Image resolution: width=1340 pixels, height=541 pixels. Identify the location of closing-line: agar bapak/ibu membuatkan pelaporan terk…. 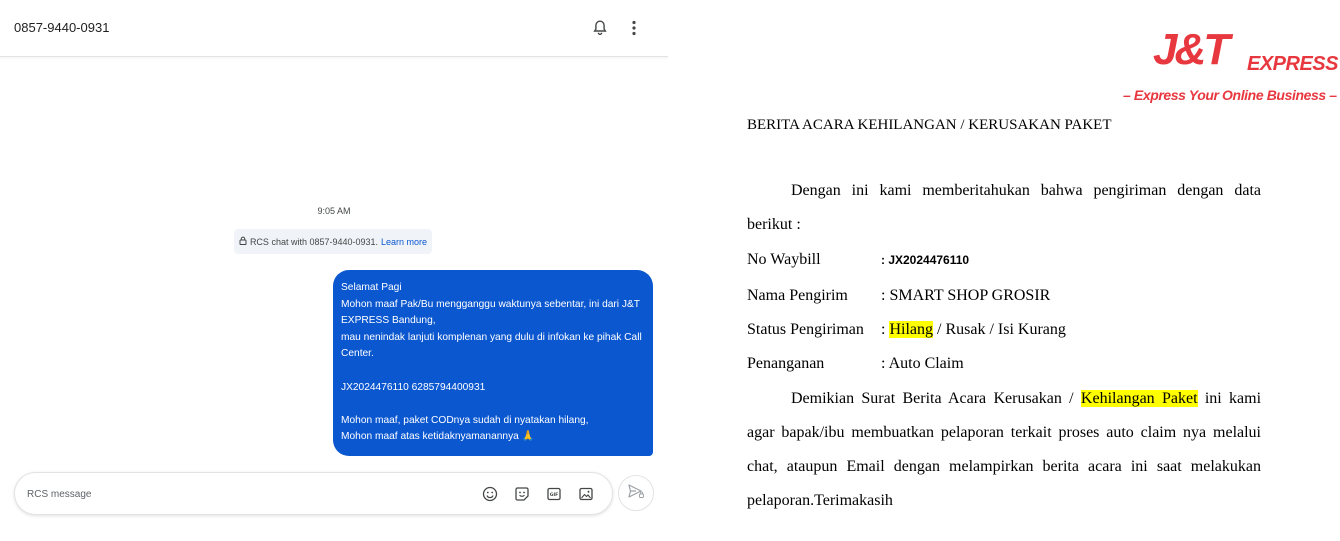
(1004, 432).